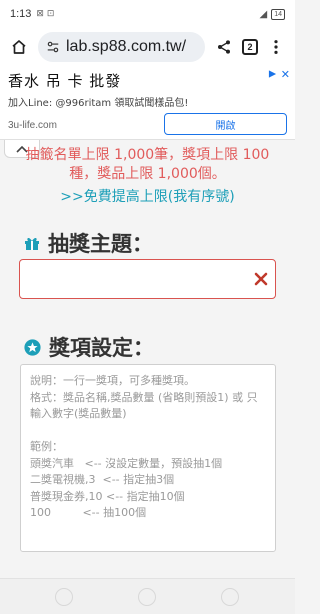 The image size is (320, 614). What do you see at coordinates (88, 512) in the screenshot?
I see `placeholder-line: 100 <-- 抽100個` at bounding box center [88, 512].